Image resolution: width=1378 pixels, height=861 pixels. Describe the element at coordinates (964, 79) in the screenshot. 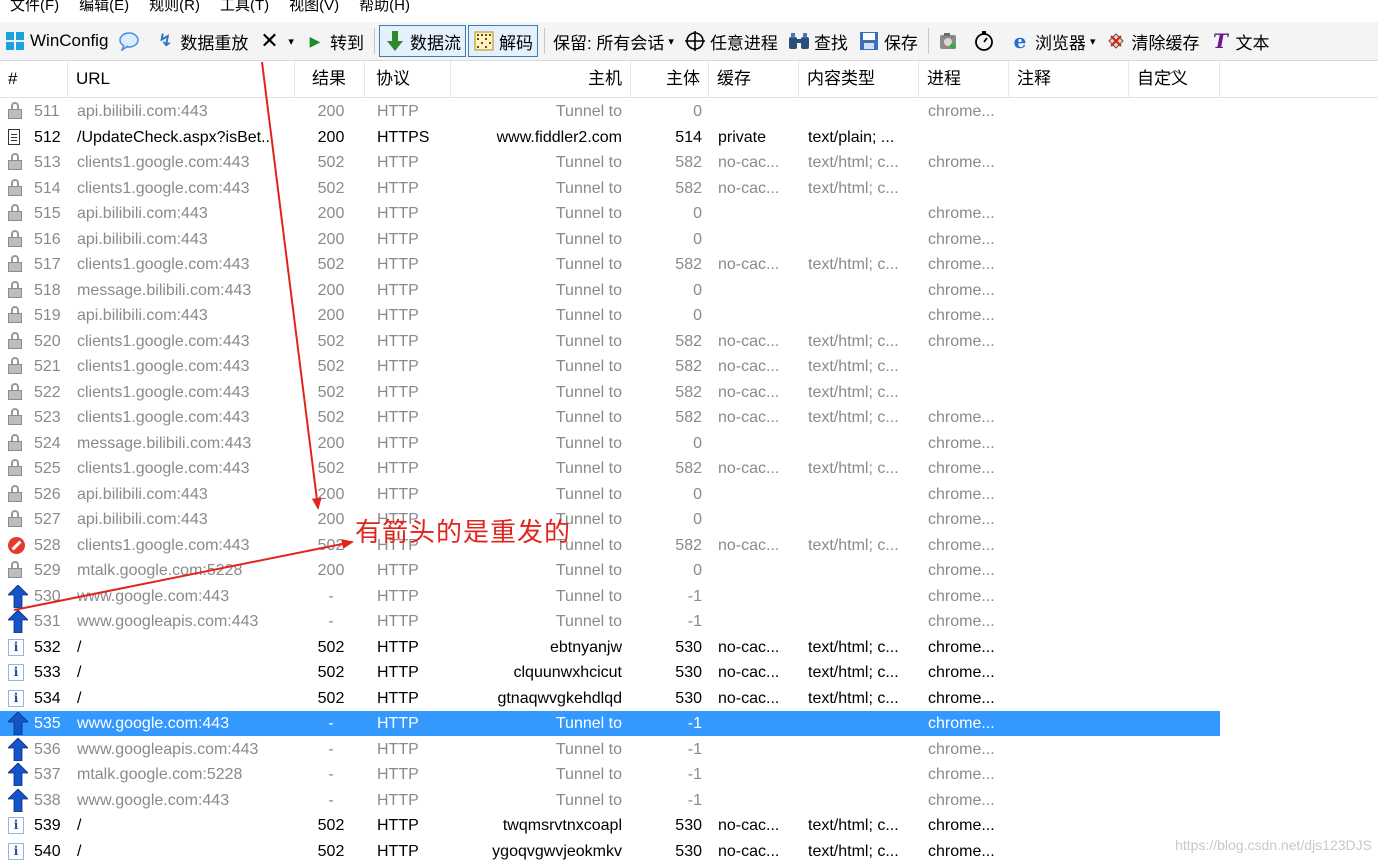

I see `column-process: 进程` at that location.